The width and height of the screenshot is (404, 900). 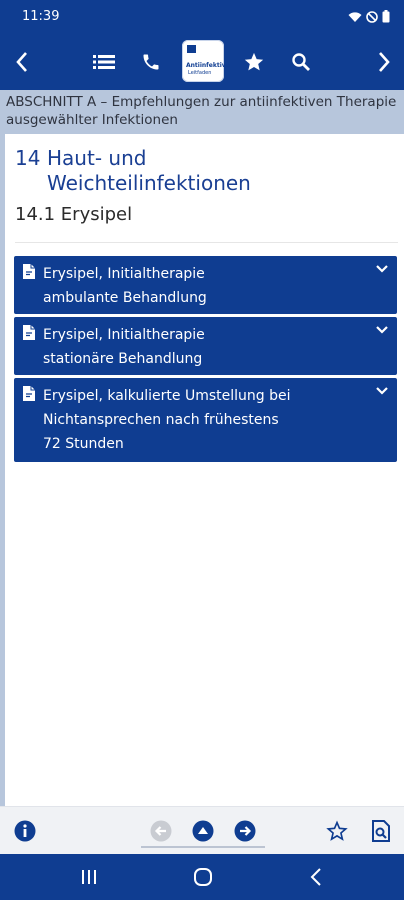 I want to click on accordion-title-line: Nichtansprechen nach frühestens, so click(x=161, y=420).